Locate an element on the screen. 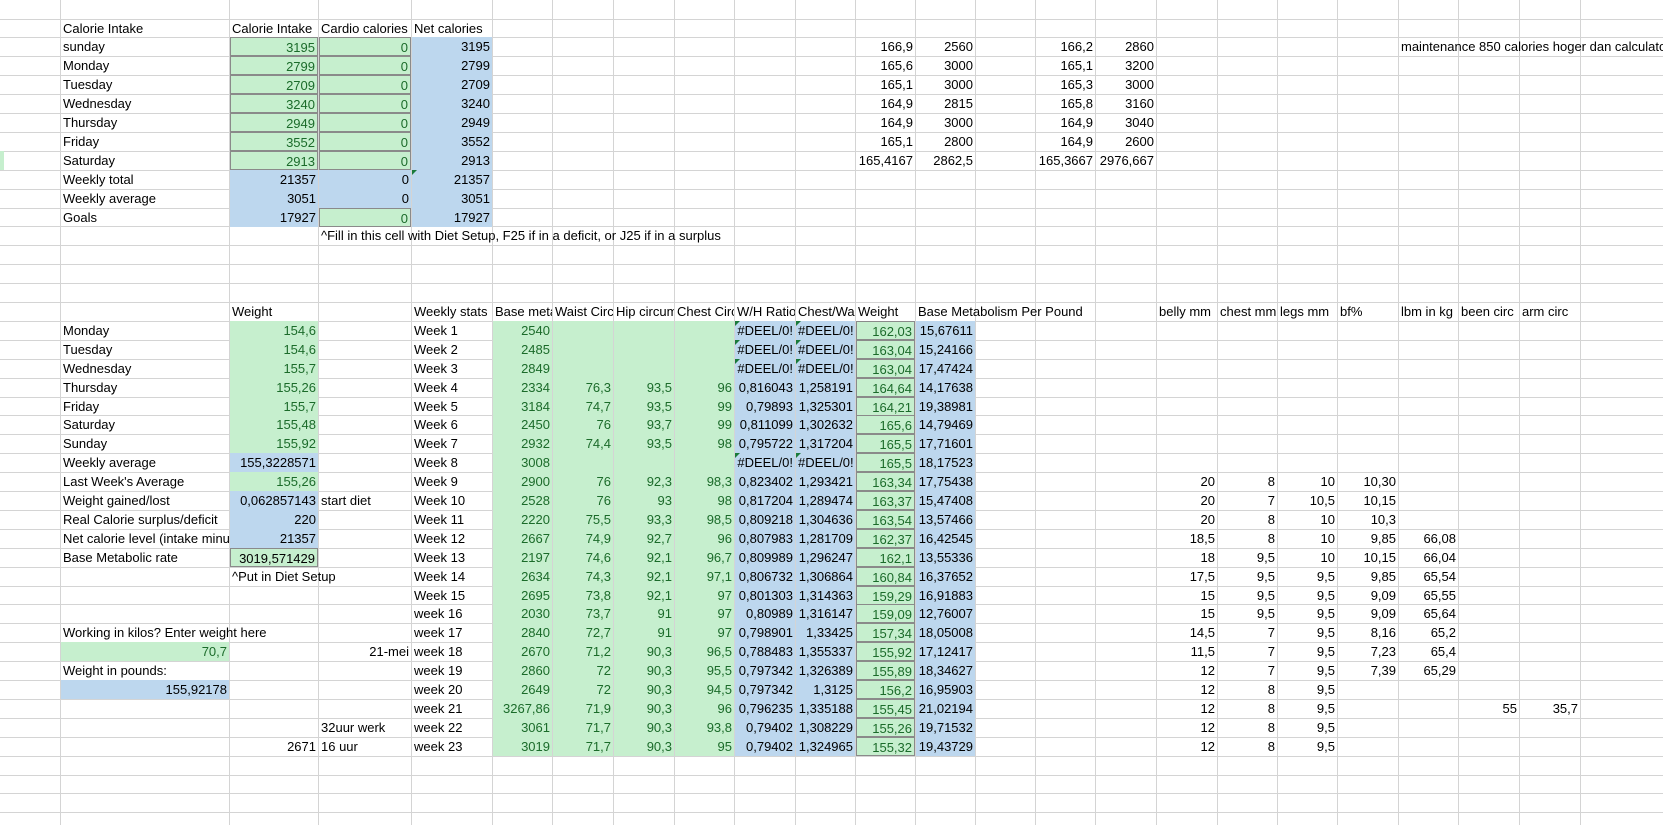  week-label: week 17 is located at coordinates (452, 632).